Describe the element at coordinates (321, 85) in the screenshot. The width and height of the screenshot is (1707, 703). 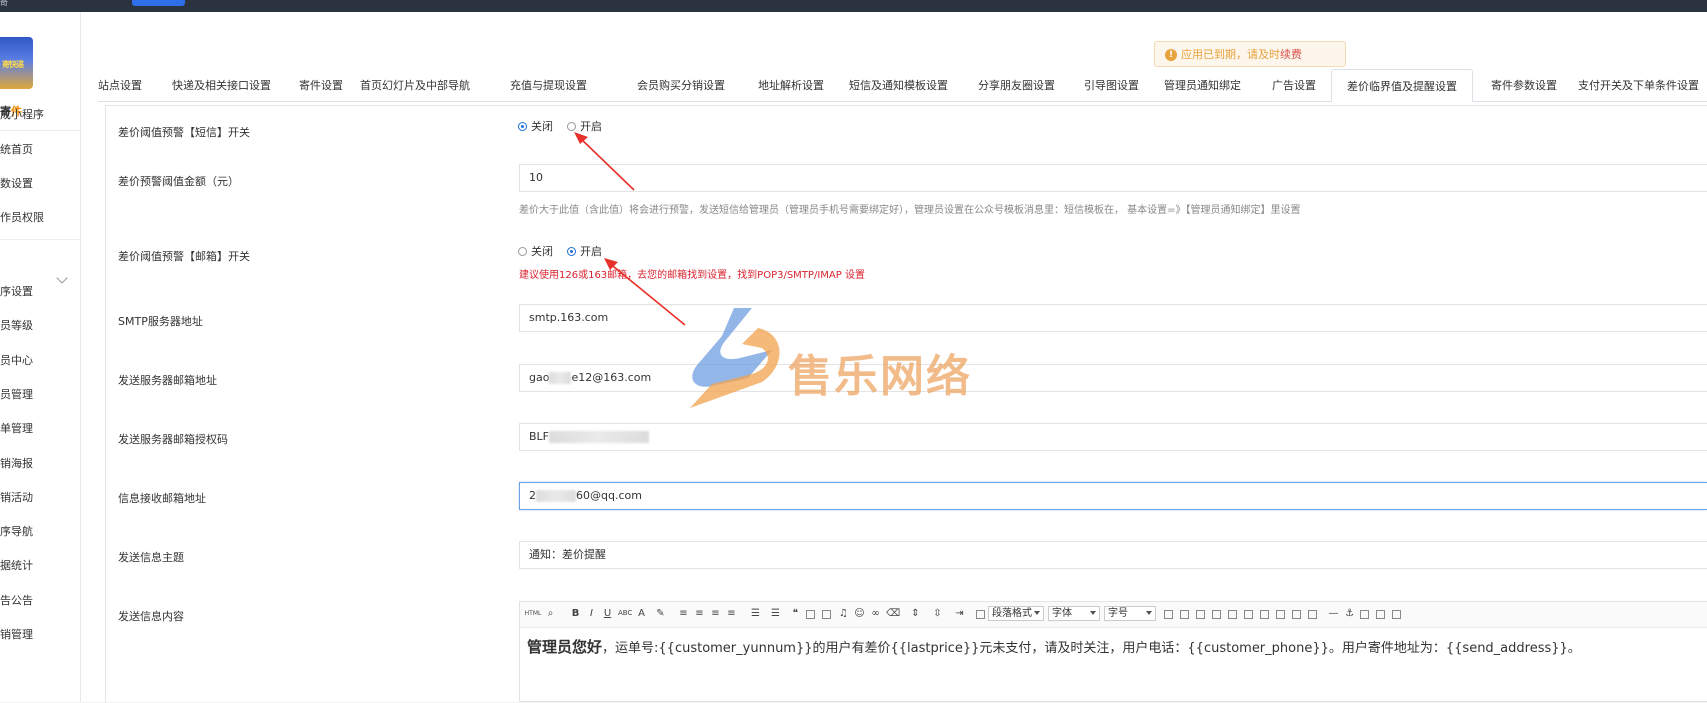
I see `tab-shipping-settings: 寄件设置` at that location.